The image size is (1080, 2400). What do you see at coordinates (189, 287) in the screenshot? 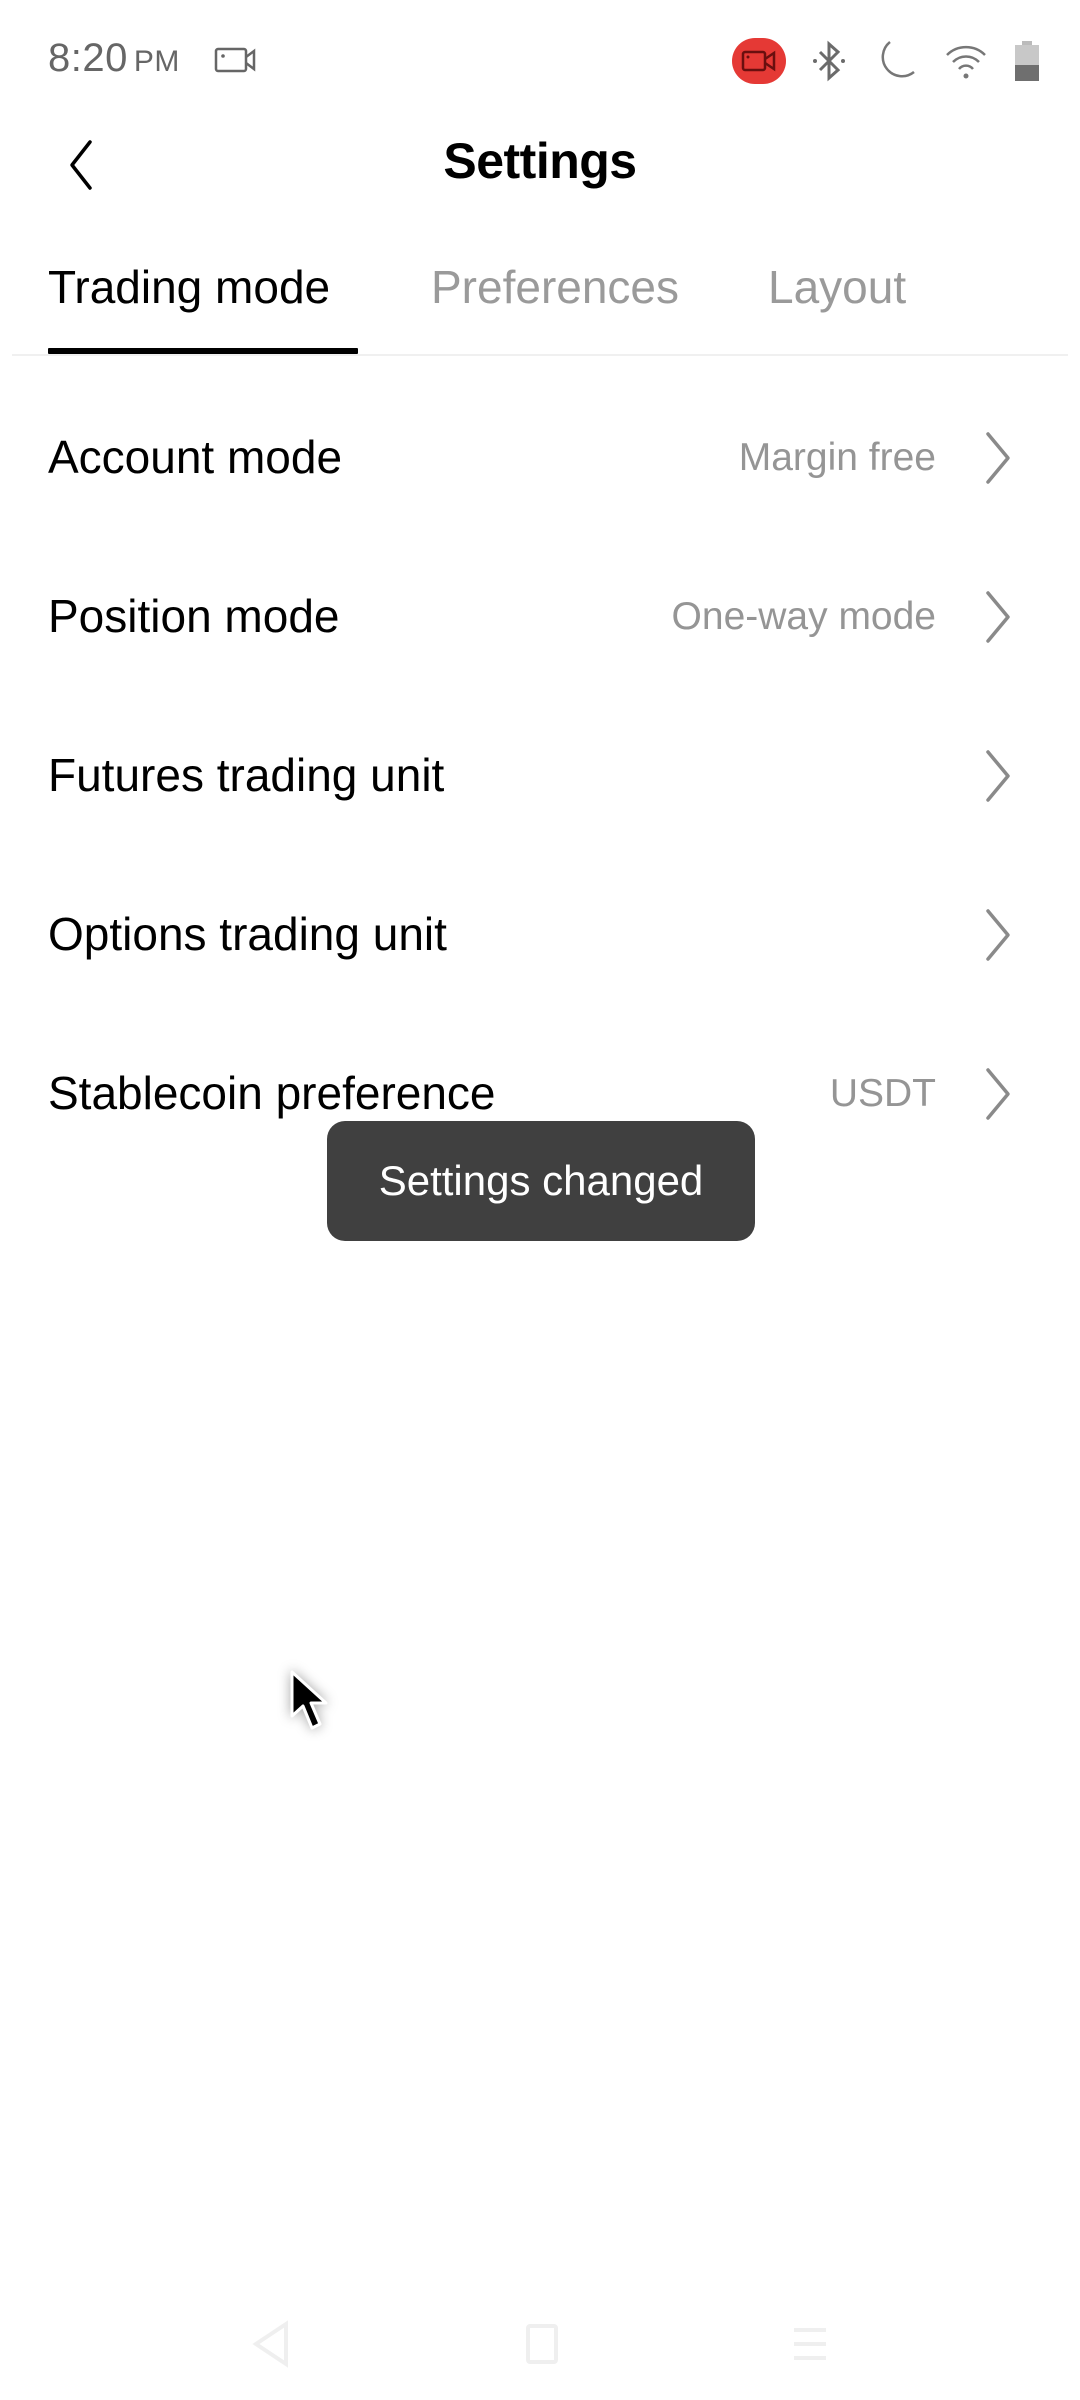
I see `tab-trading-mode: Trading mode` at bounding box center [189, 287].